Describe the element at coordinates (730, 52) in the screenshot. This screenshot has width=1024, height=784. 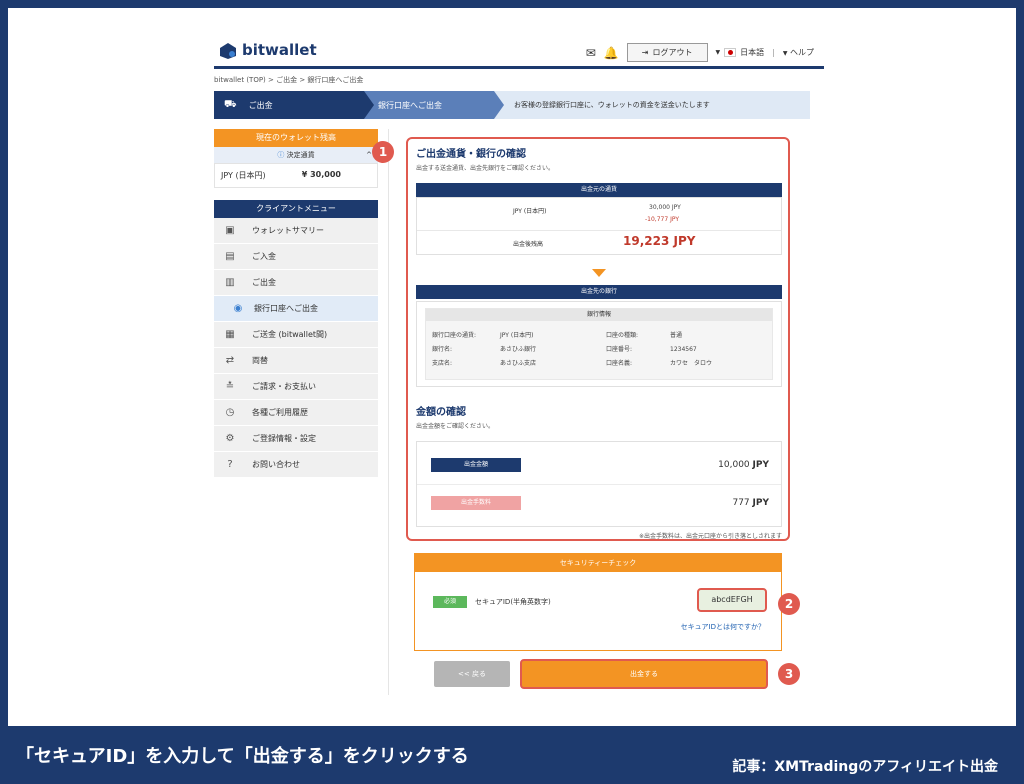
I see `japan-flag-icon` at that location.